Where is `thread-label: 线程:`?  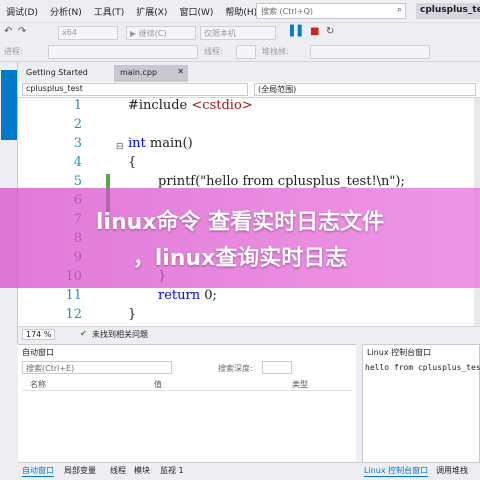 thread-label: 线程: is located at coordinates (213, 51).